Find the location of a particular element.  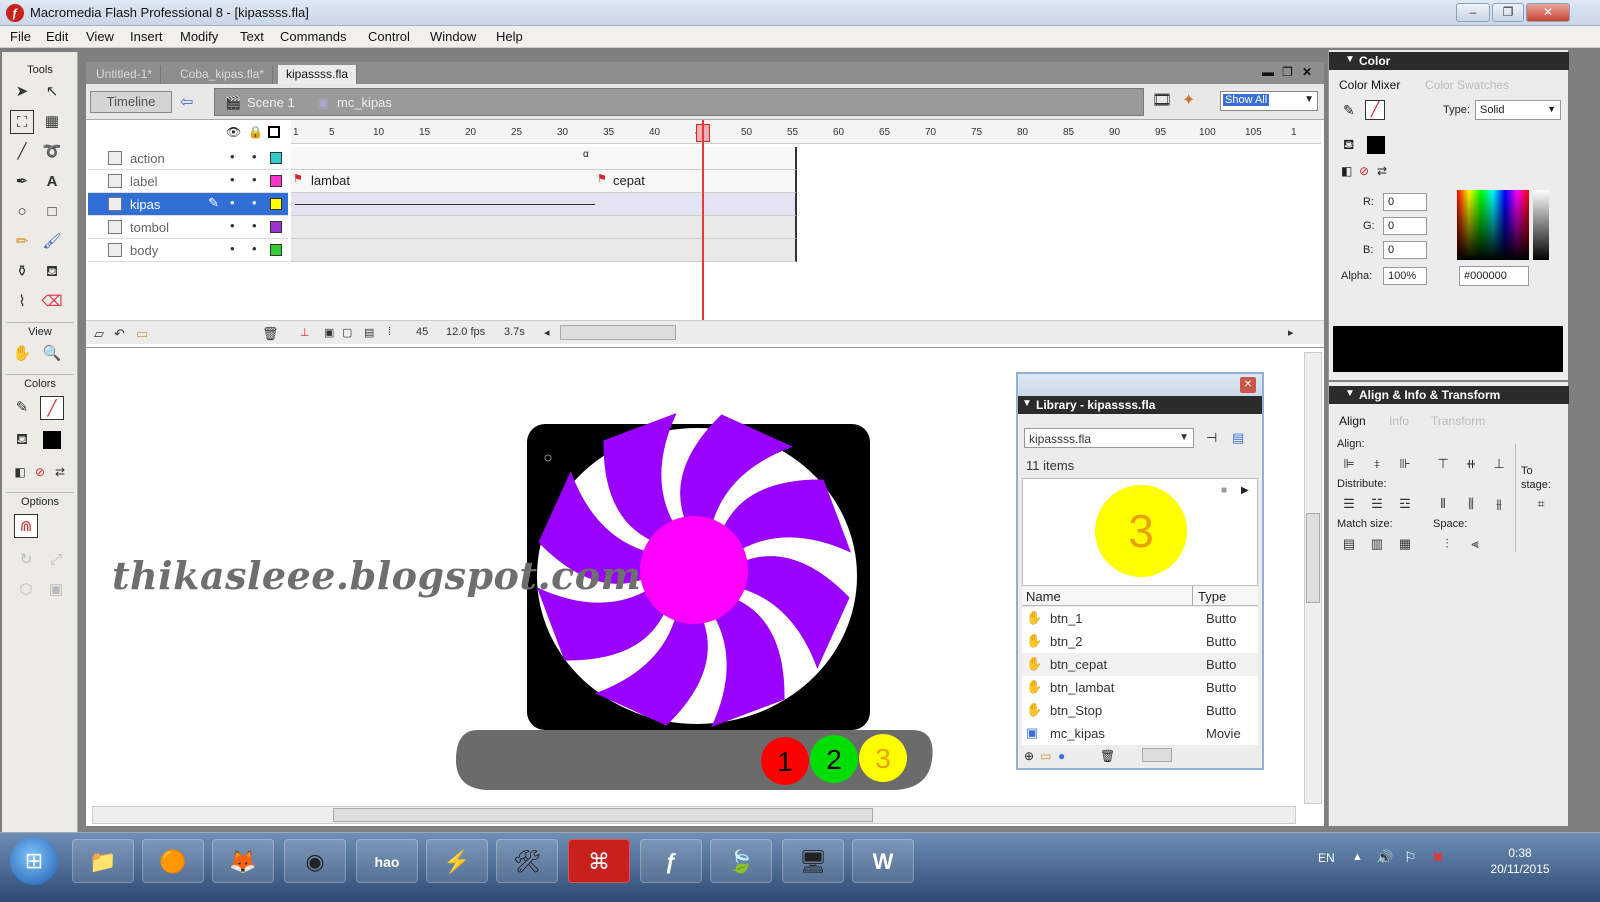

flash-icon: ƒ is located at coordinates (671, 861).